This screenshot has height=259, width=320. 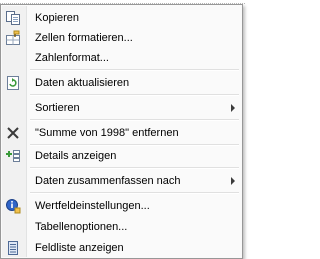 What do you see at coordinates (121, 18) in the screenshot?
I see `menu-item-copy: Kopieren` at bounding box center [121, 18].